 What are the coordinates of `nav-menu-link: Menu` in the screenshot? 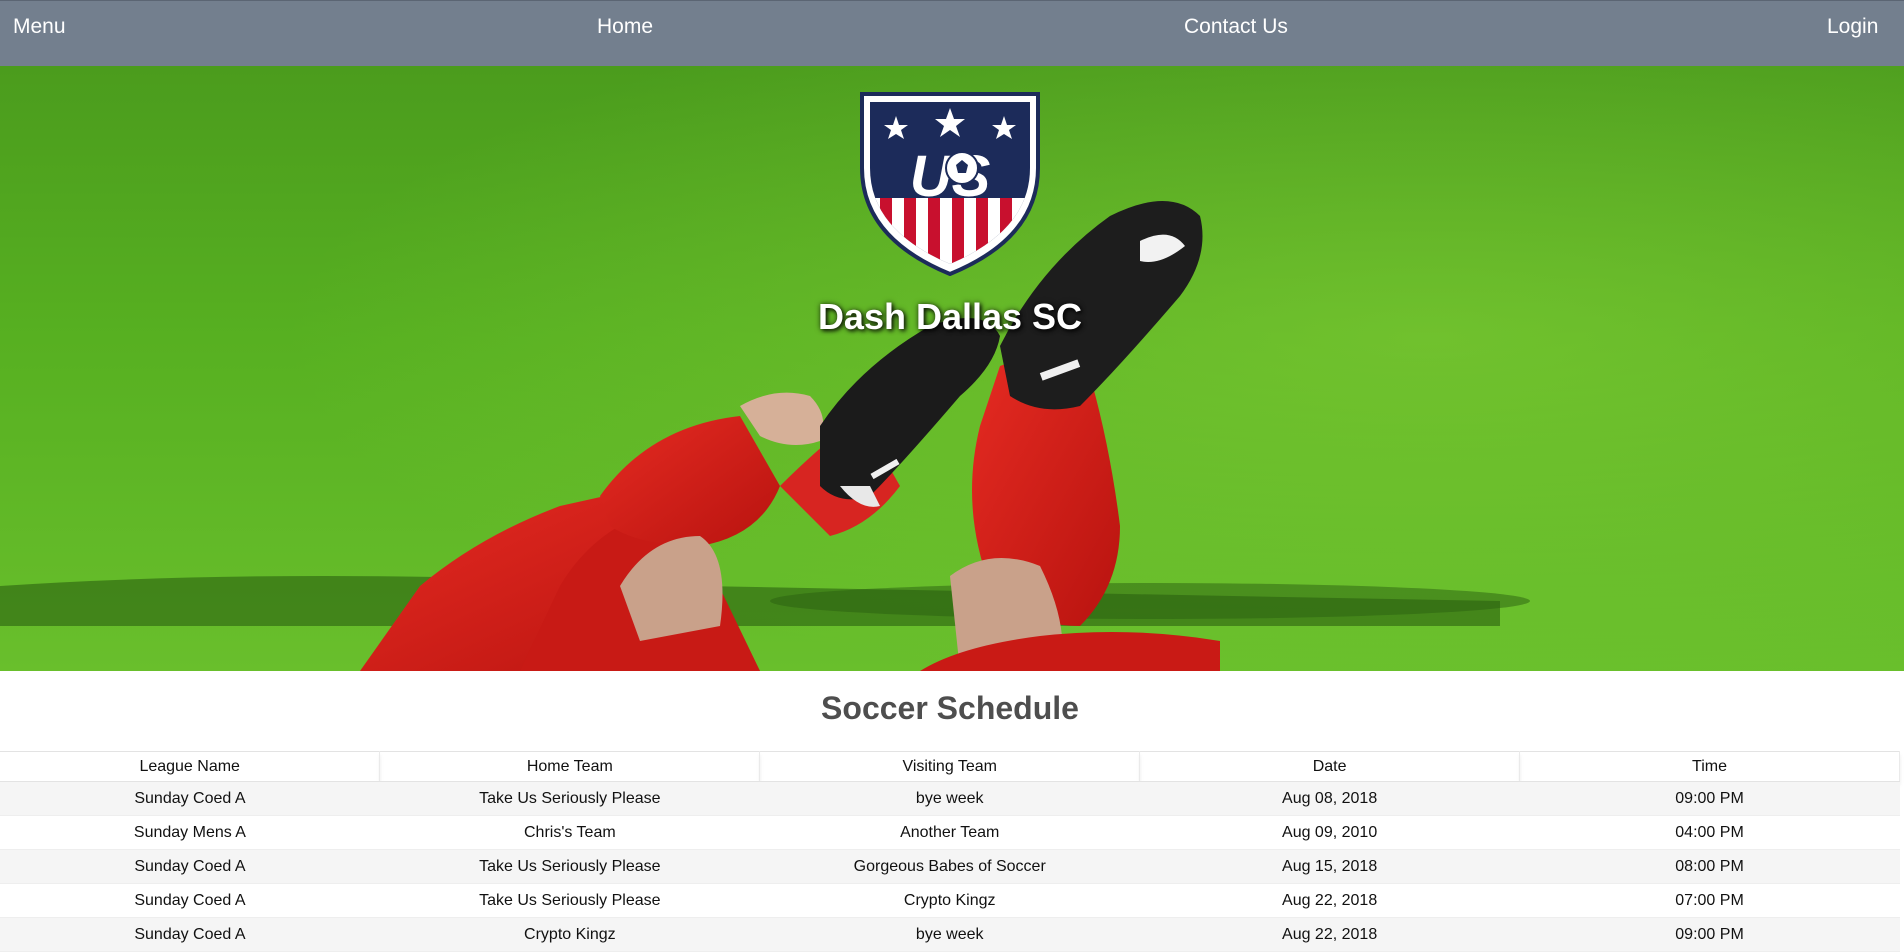 It's located at (39, 27).